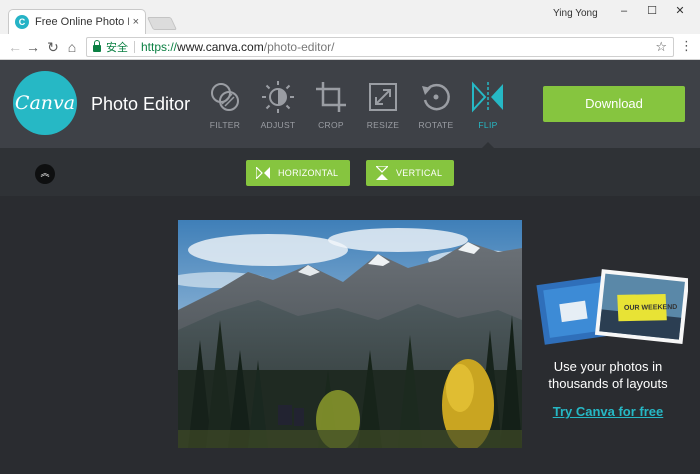 The height and width of the screenshot is (474, 700). What do you see at coordinates (331, 97) in the screenshot?
I see `crop-icon` at bounding box center [331, 97].